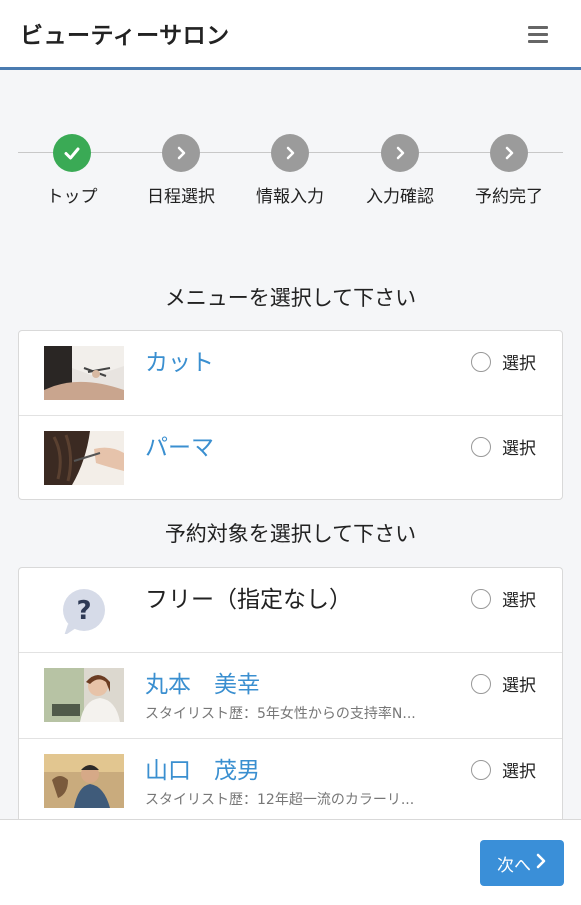  I want to click on hamburger-menu-button, so click(538, 34).